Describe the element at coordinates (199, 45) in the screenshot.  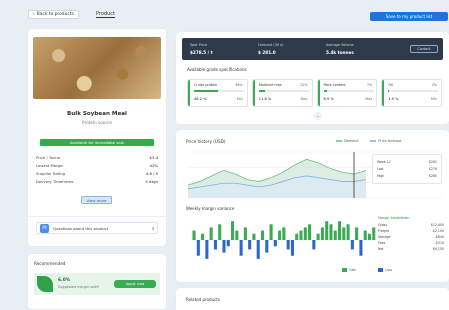
I see `summary-label: Spot Price` at that location.